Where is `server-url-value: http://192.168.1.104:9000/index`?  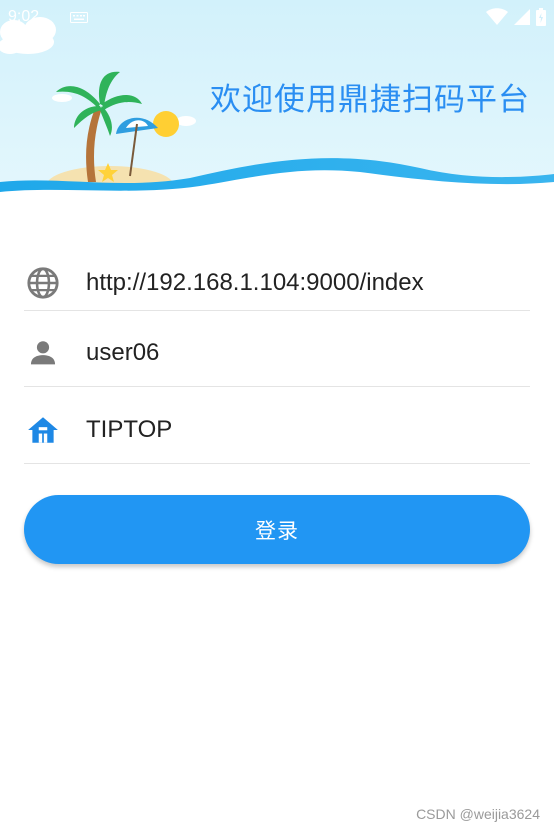 server-url-value: http://192.168.1.104:9000/index is located at coordinates (255, 283).